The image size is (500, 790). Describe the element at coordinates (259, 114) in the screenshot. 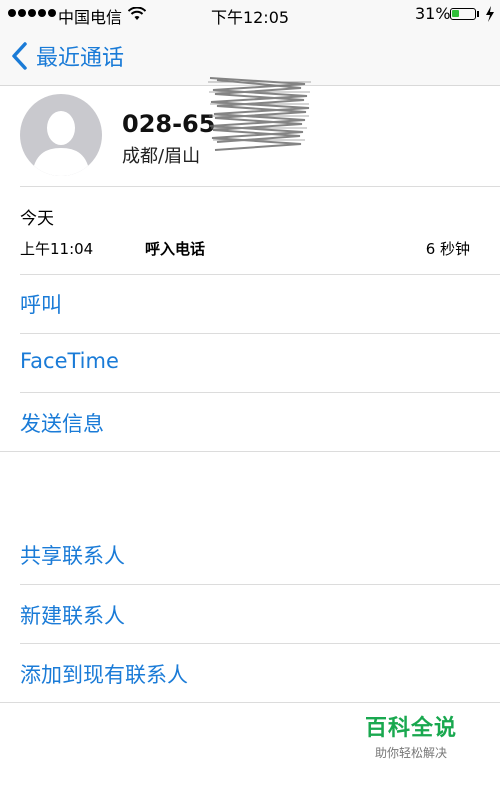

I see `redaction-scribble` at that location.